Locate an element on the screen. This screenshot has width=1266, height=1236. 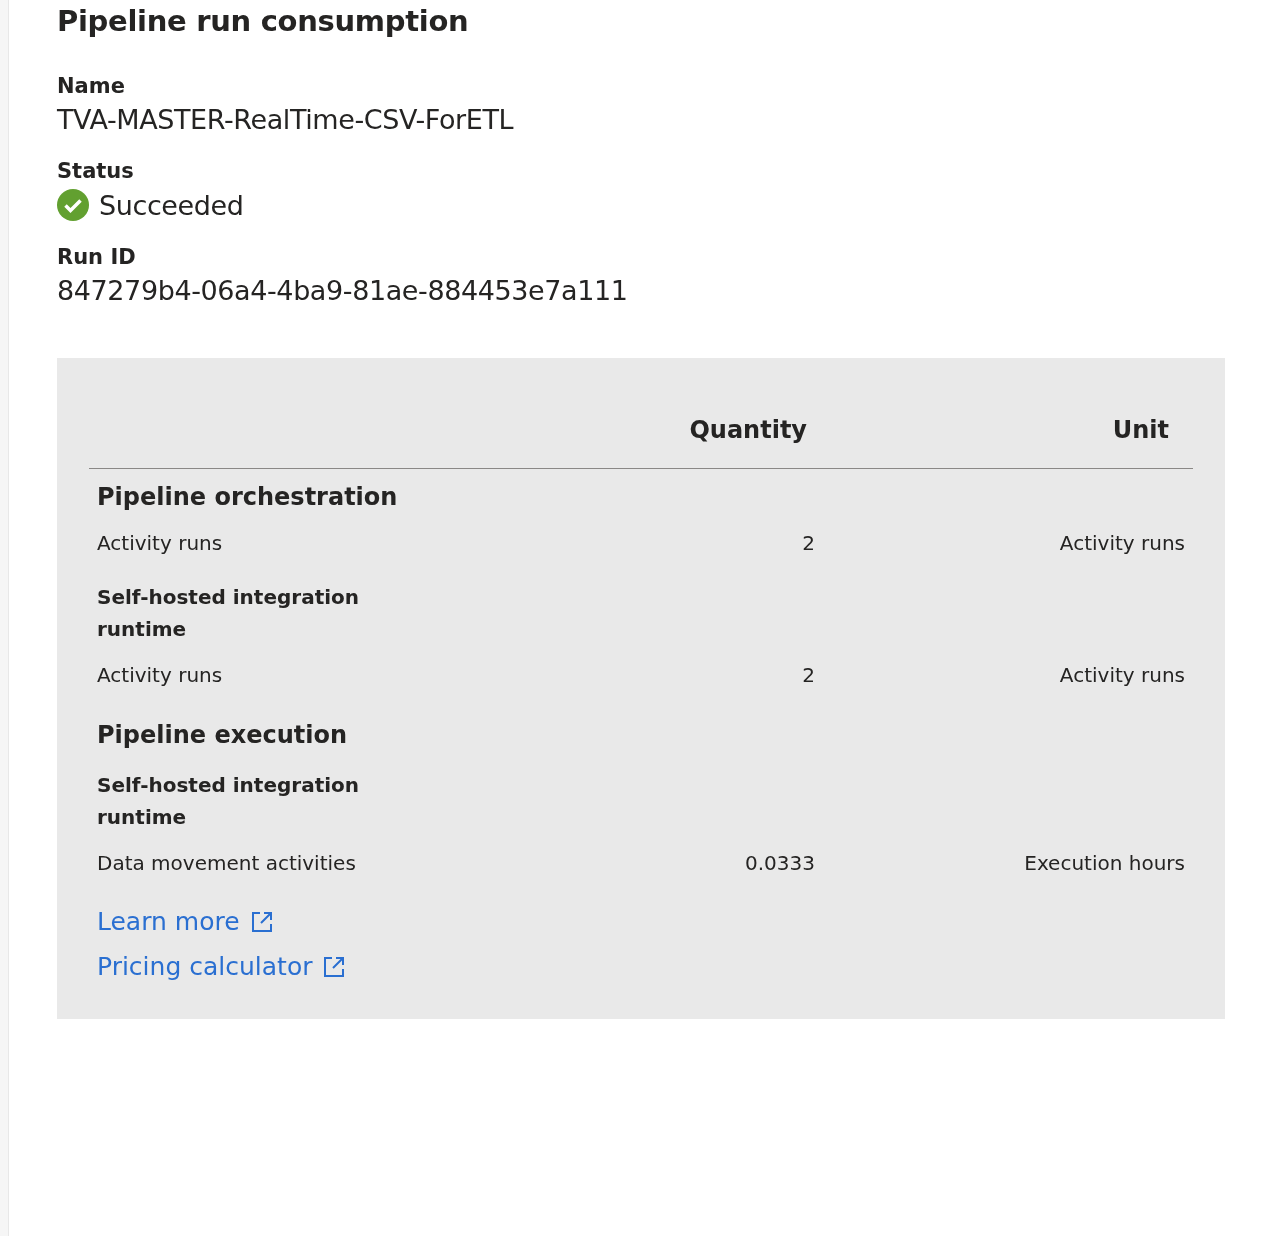
field-value: 847279b4-06a4-4ba9-81ae-884453e7a111 is located at coordinates (343, 290).